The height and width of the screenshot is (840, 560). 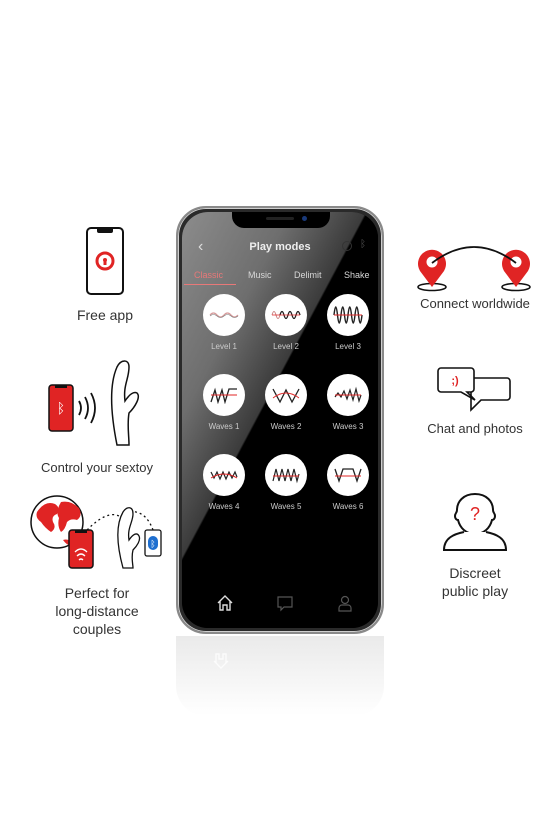 I want to click on phone-bluetooth-toy-icon: ᛒ, so click(x=94, y=403).